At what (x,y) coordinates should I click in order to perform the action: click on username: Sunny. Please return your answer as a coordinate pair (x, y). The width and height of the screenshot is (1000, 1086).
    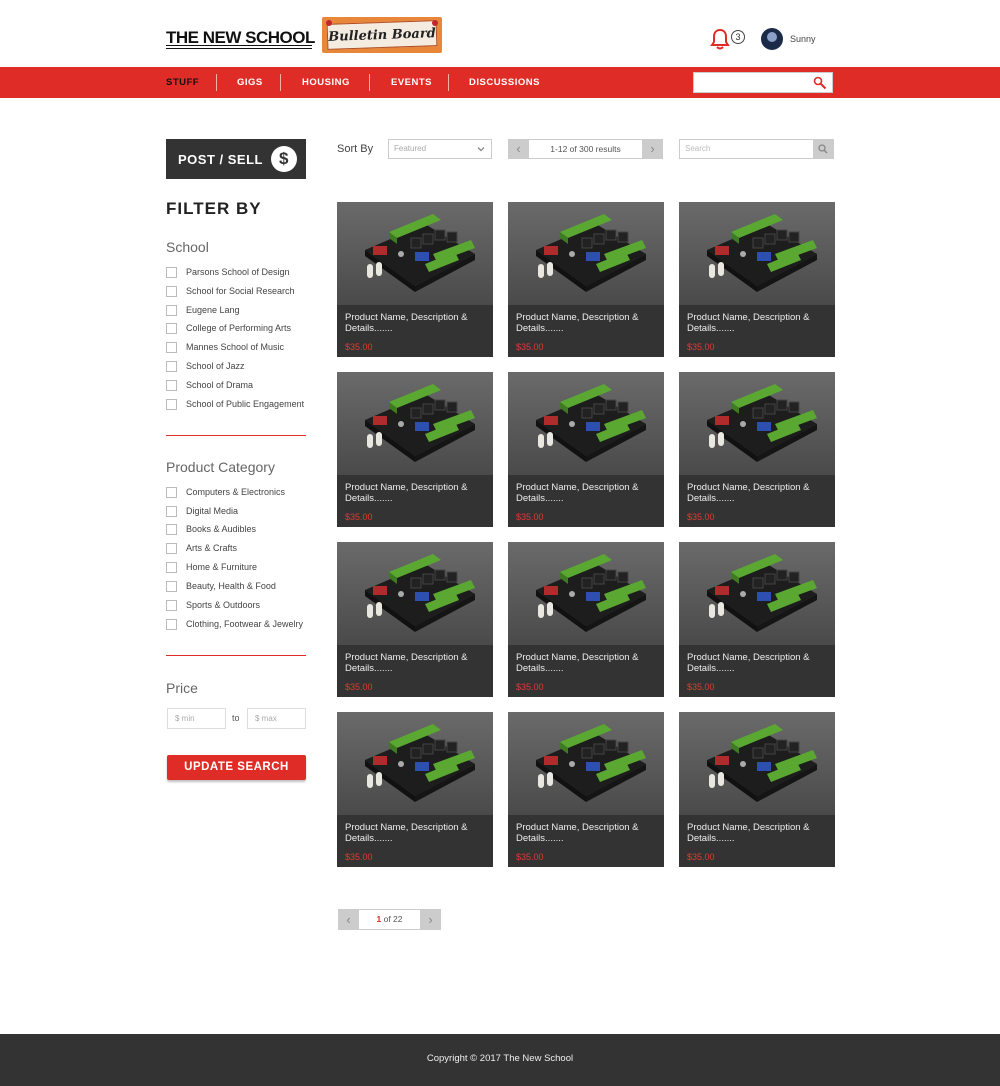
    Looking at the image, I should click on (803, 39).